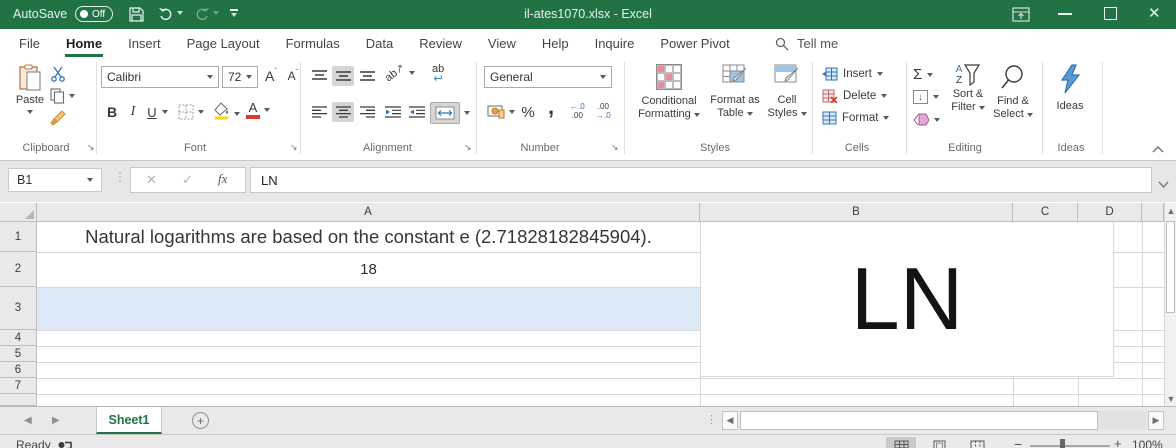 The height and width of the screenshot is (448, 1176). I want to click on tab-scroll-split-handle: ⋮, so click(711, 419).